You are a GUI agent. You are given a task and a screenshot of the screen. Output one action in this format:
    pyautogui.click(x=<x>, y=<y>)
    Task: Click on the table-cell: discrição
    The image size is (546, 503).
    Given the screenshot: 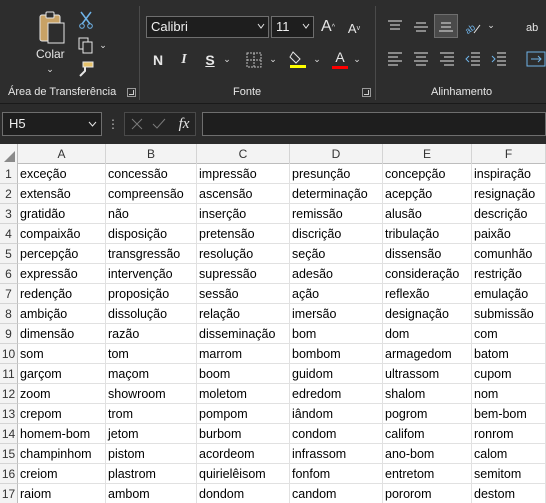 What is the action you would take?
    pyautogui.click(x=336, y=234)
    